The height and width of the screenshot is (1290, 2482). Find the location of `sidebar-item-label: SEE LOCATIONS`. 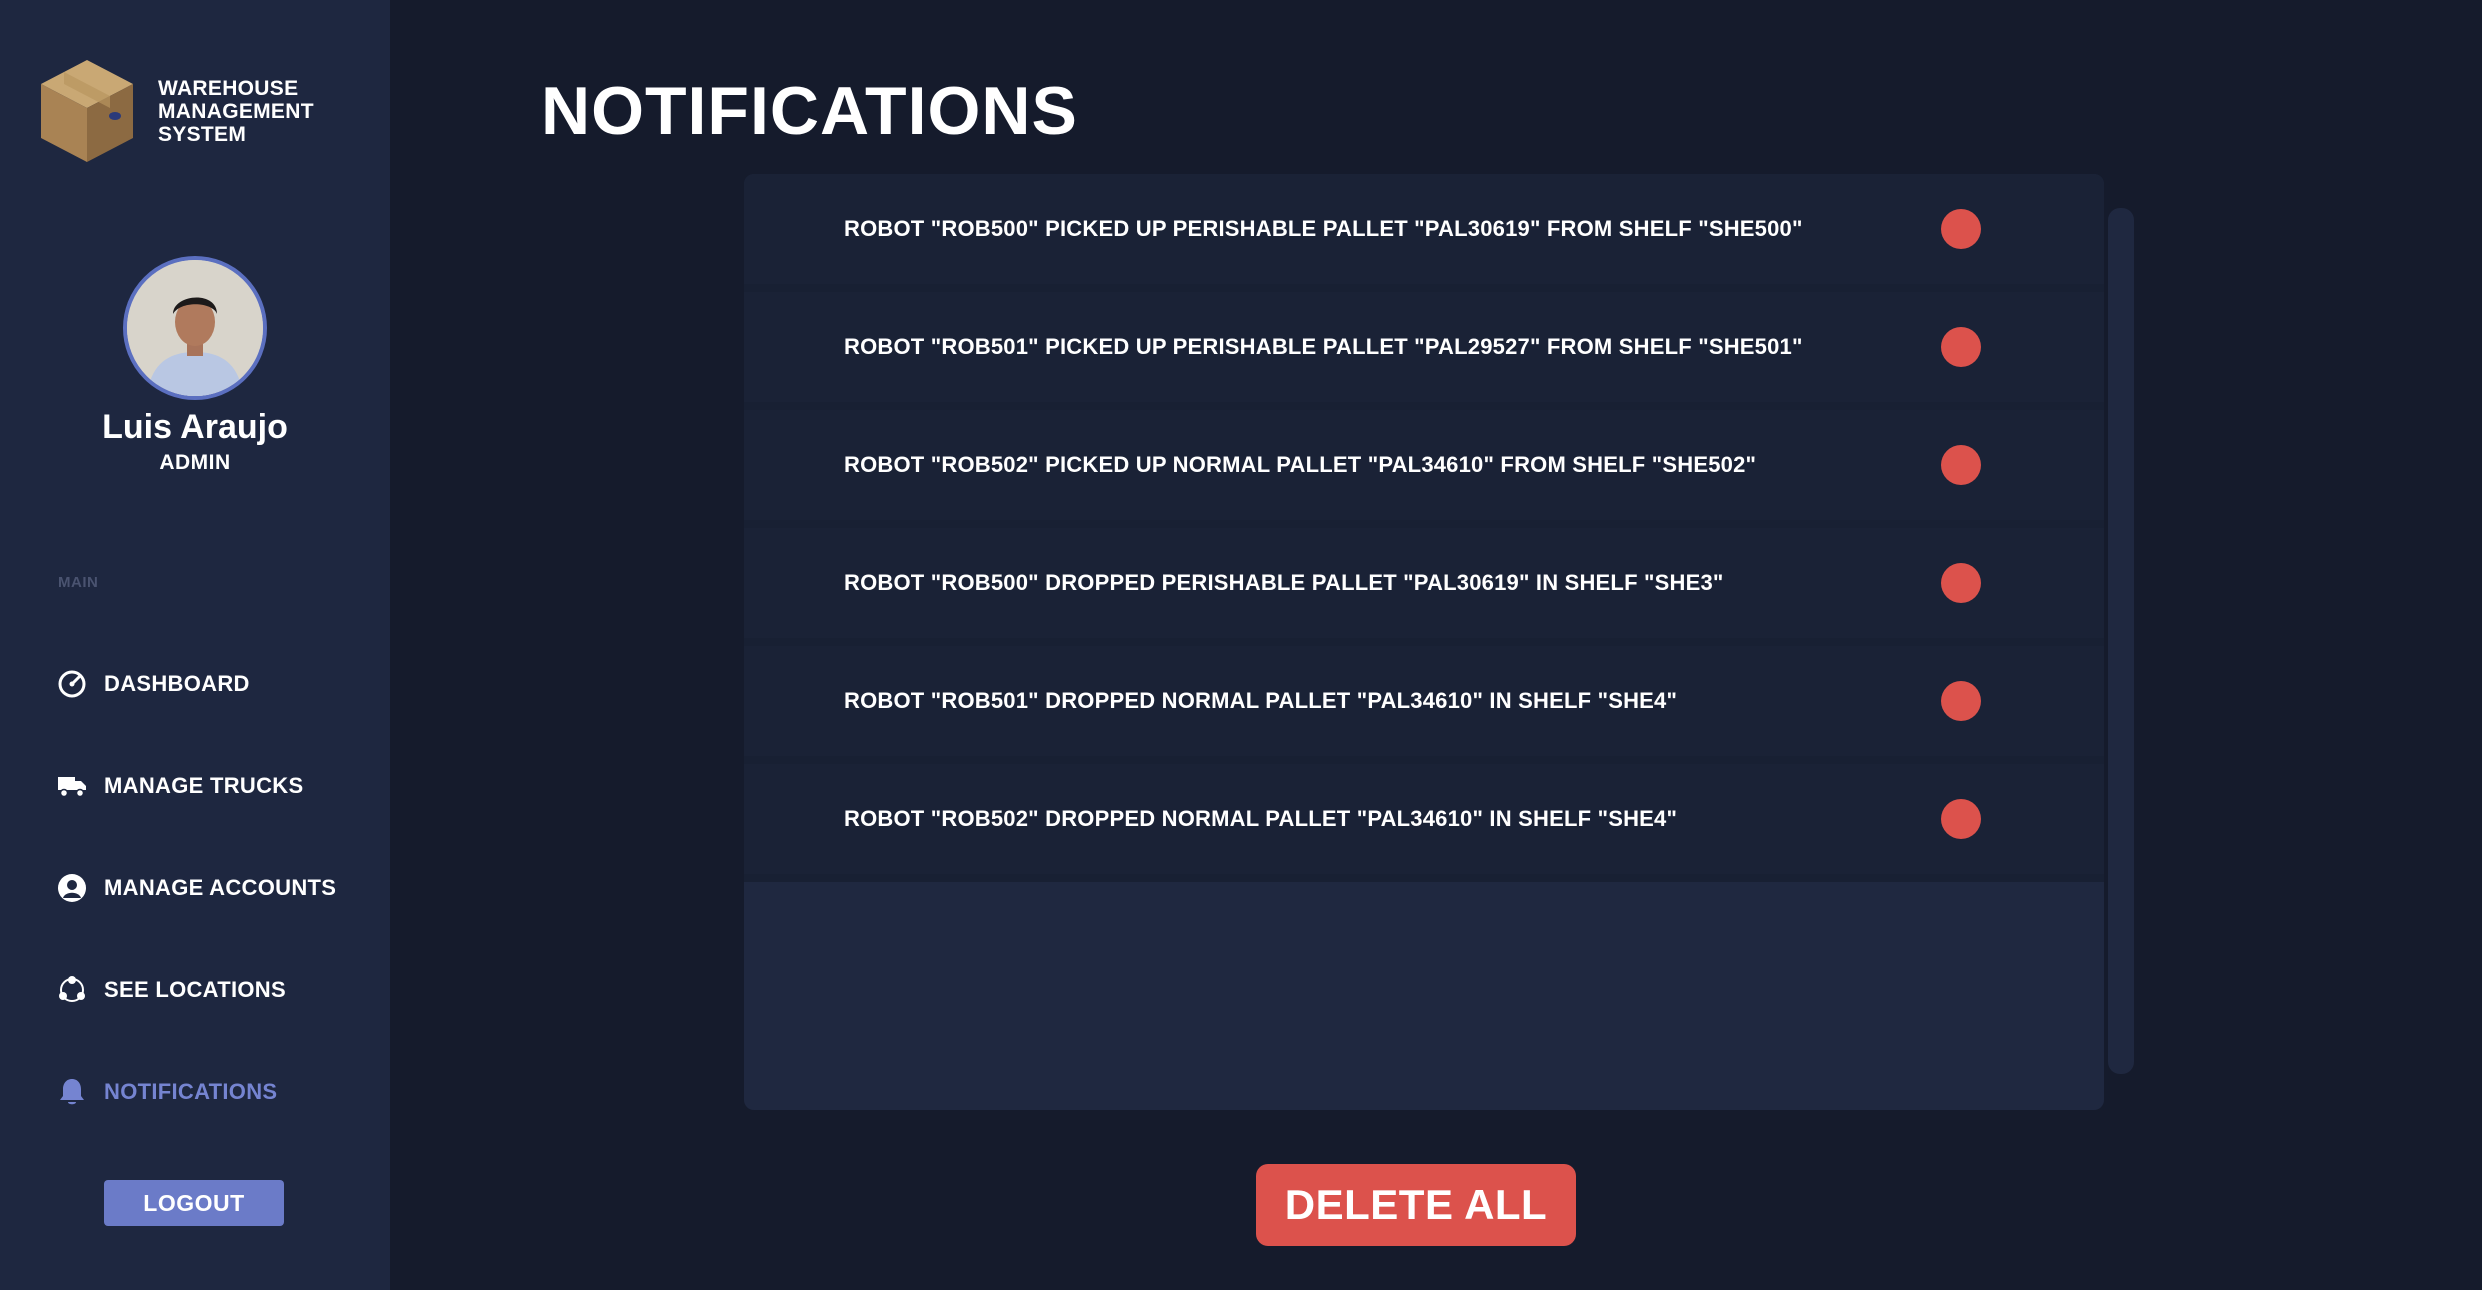

sidebar-item-label: SEE LOCATIONS is located at coordinates (195, 989).